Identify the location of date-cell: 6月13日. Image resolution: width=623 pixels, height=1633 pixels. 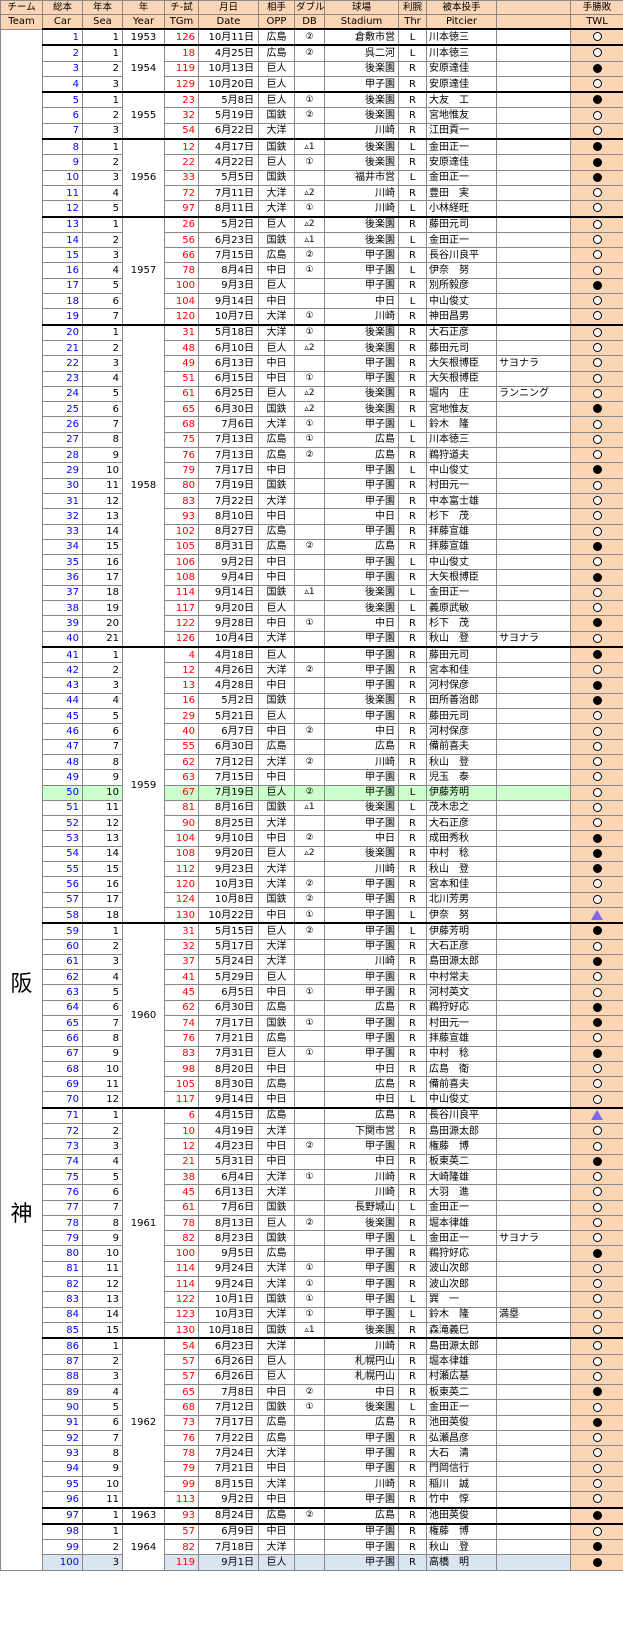
(228, 1192).